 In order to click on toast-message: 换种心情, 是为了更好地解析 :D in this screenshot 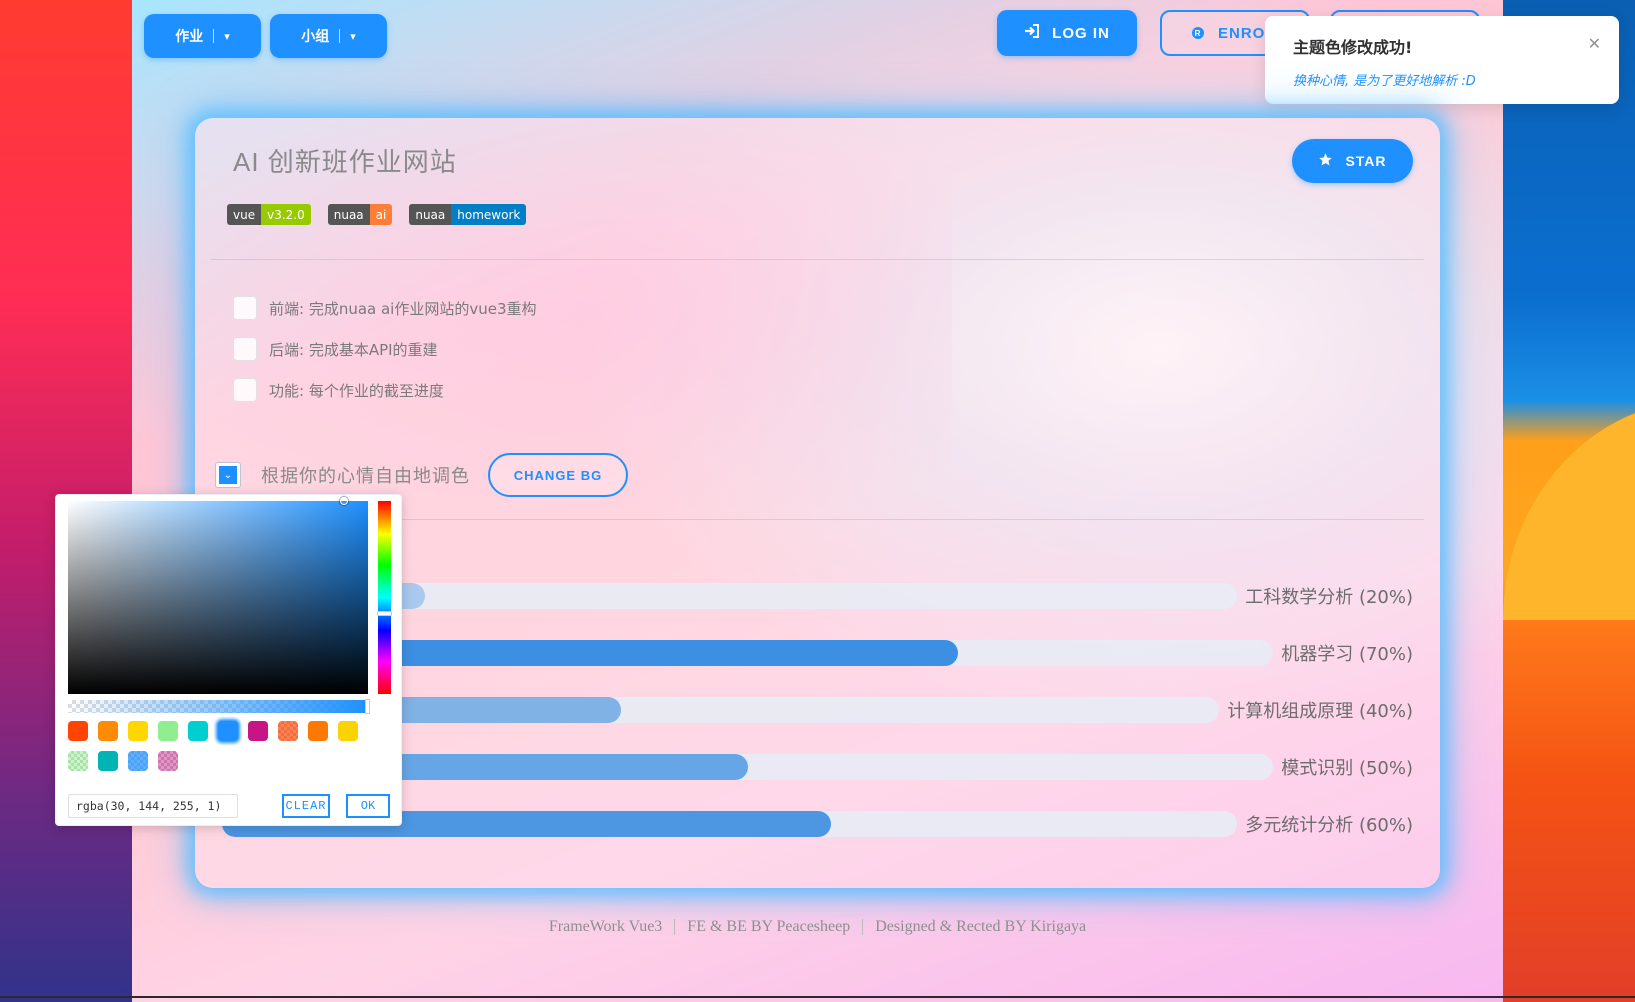, I will do `click(1384, 81)`.